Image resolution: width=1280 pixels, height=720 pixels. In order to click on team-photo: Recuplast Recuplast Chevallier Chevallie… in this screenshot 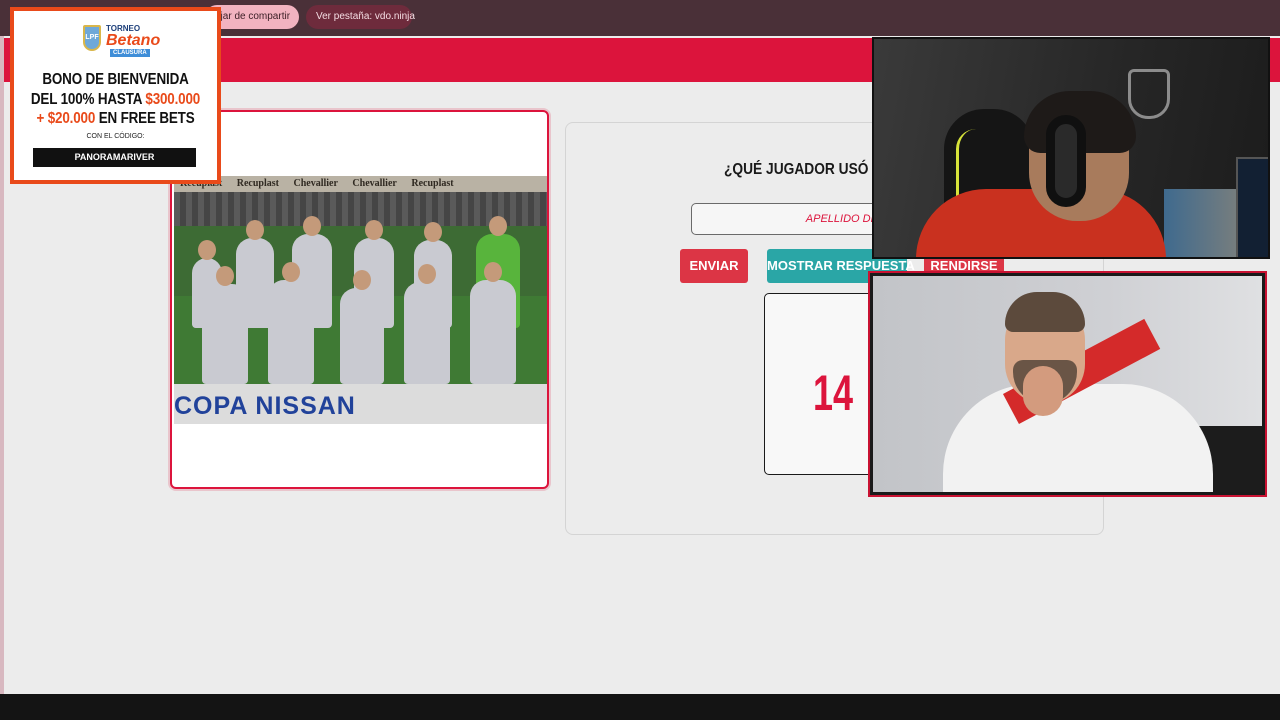, I will do `click(360, 280)`.